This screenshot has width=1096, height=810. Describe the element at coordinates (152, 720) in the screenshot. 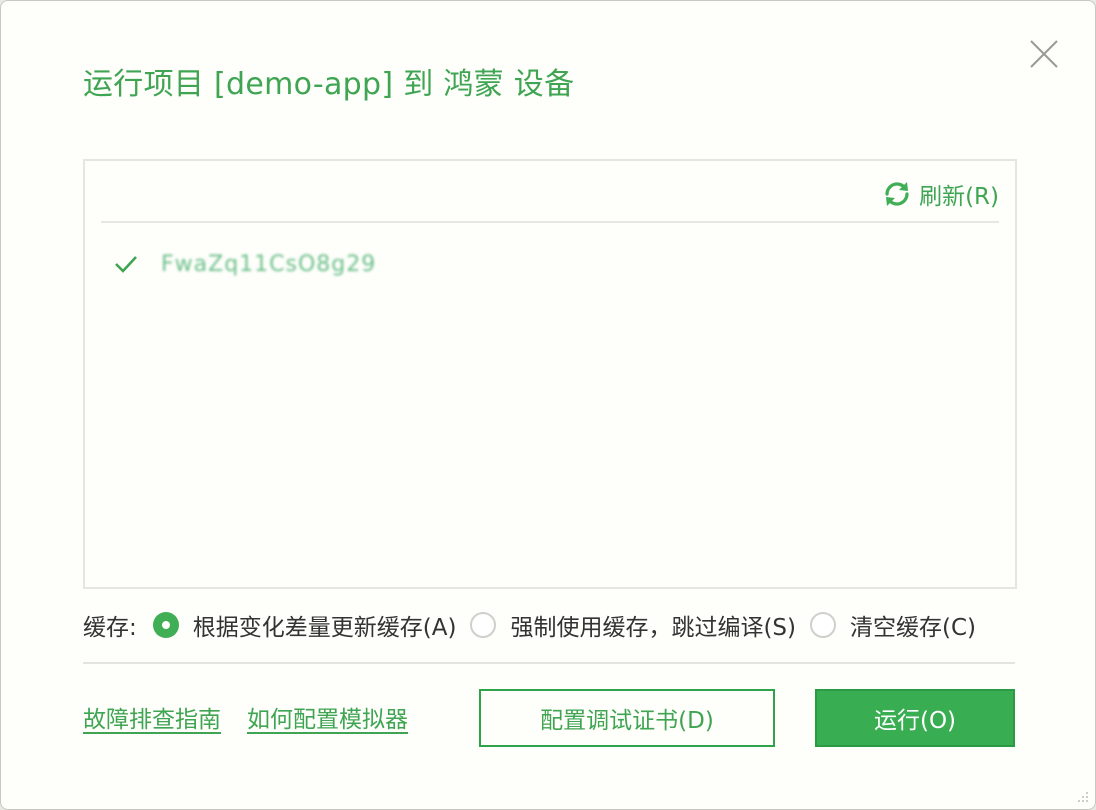

I see `troubleshoot-guide-link: 故障排查指南` at that location.